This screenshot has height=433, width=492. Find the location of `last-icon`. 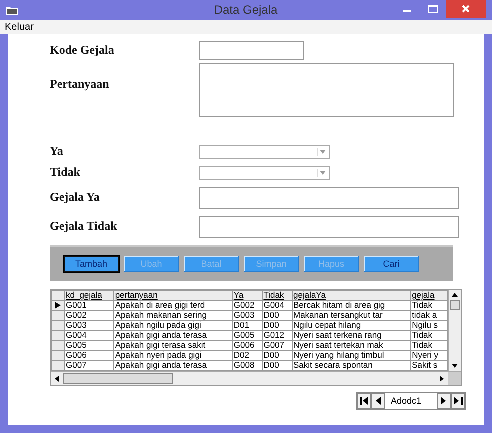

last-icon is located at coordinates (458, 401).